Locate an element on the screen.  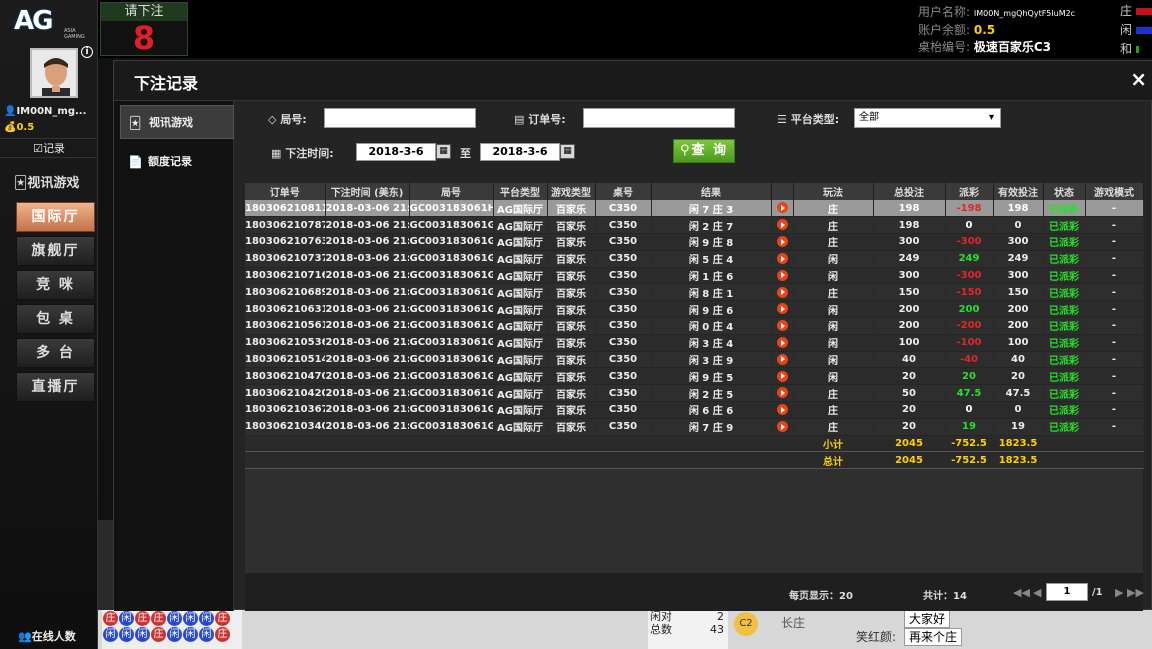
avatar is located at coordinates (54, 73).